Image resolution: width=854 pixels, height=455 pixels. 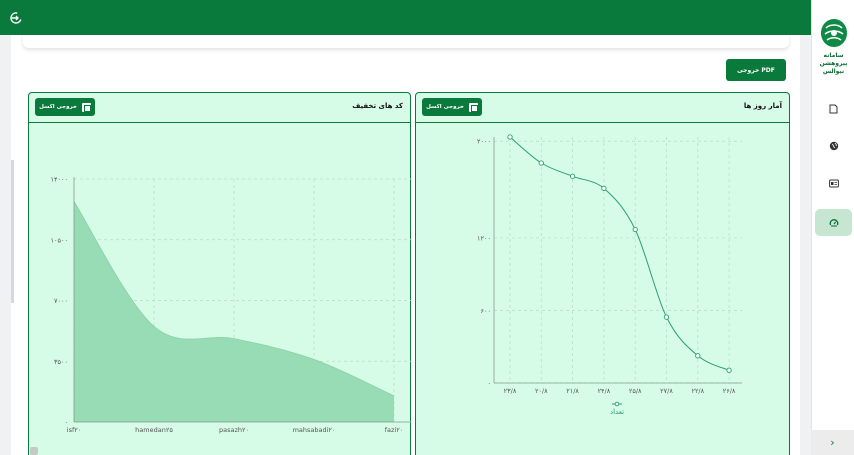 I want to click on summary-card, so click(x=406, y=41).